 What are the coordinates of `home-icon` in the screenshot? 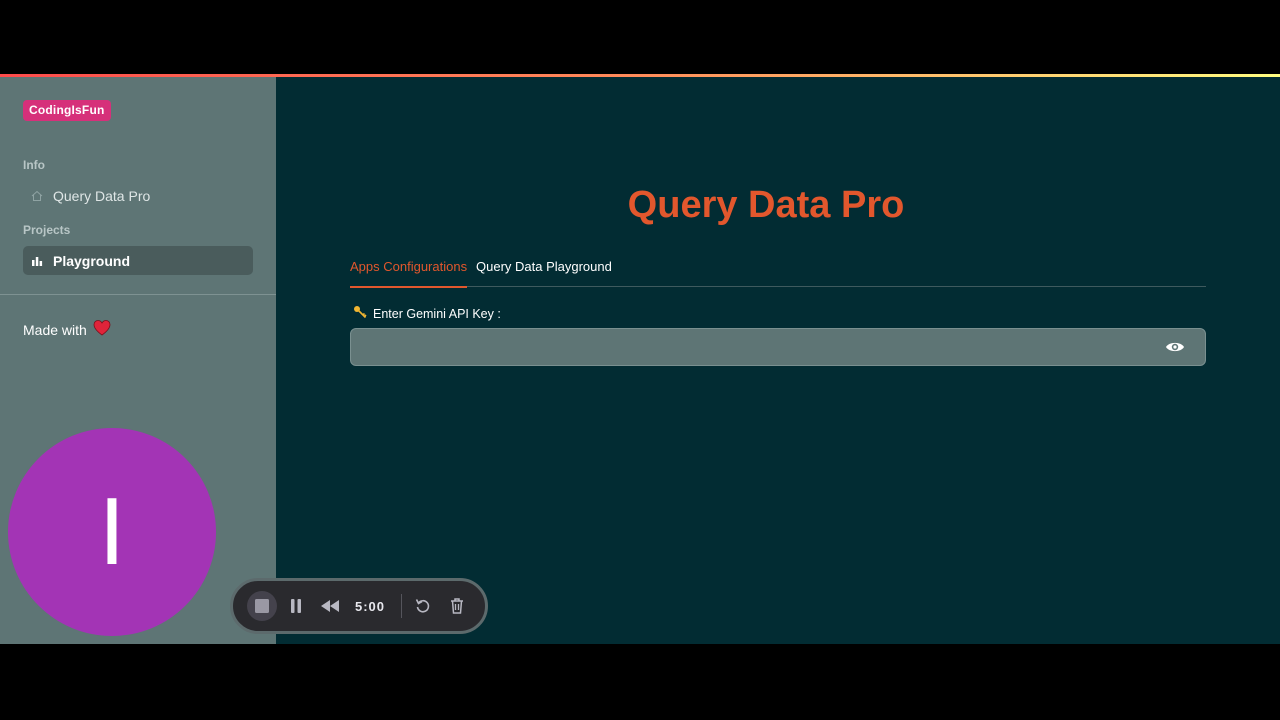 It's located at (37, 196).